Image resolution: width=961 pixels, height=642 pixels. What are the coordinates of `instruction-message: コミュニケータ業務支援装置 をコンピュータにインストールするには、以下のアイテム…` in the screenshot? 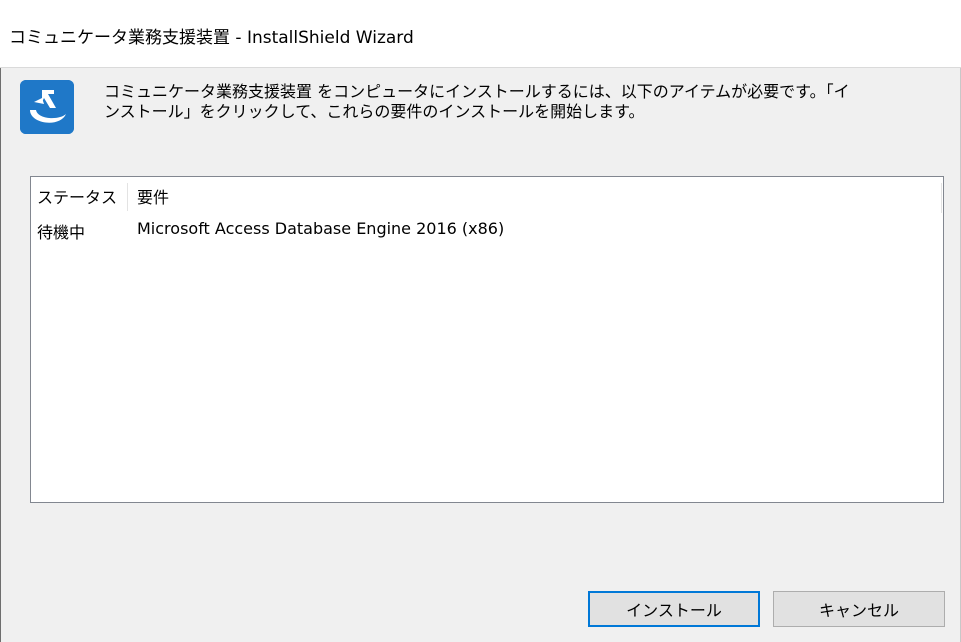 It's located at (524, 102).